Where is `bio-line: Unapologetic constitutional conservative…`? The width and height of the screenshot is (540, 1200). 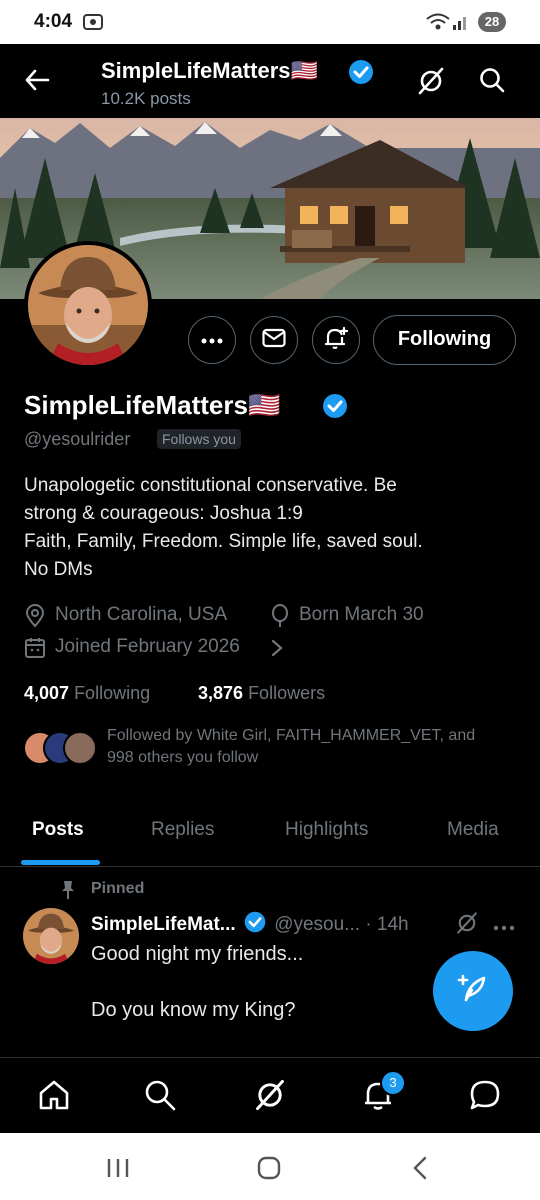 bio-line: Unapologetic constitutional conservative… is located at coordinates (210, 485).